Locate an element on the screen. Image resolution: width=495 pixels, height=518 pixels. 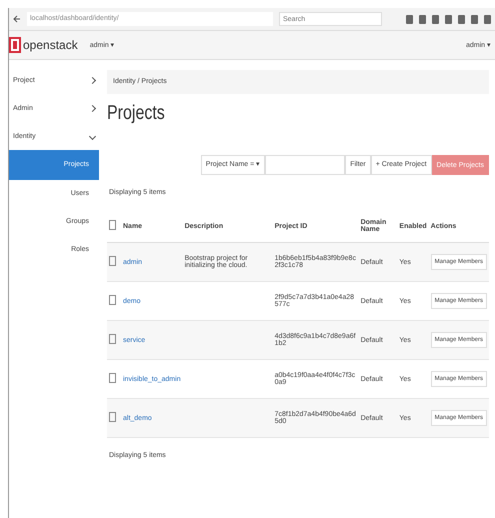
back-arrow-icon is located at coordinates (17, 19).